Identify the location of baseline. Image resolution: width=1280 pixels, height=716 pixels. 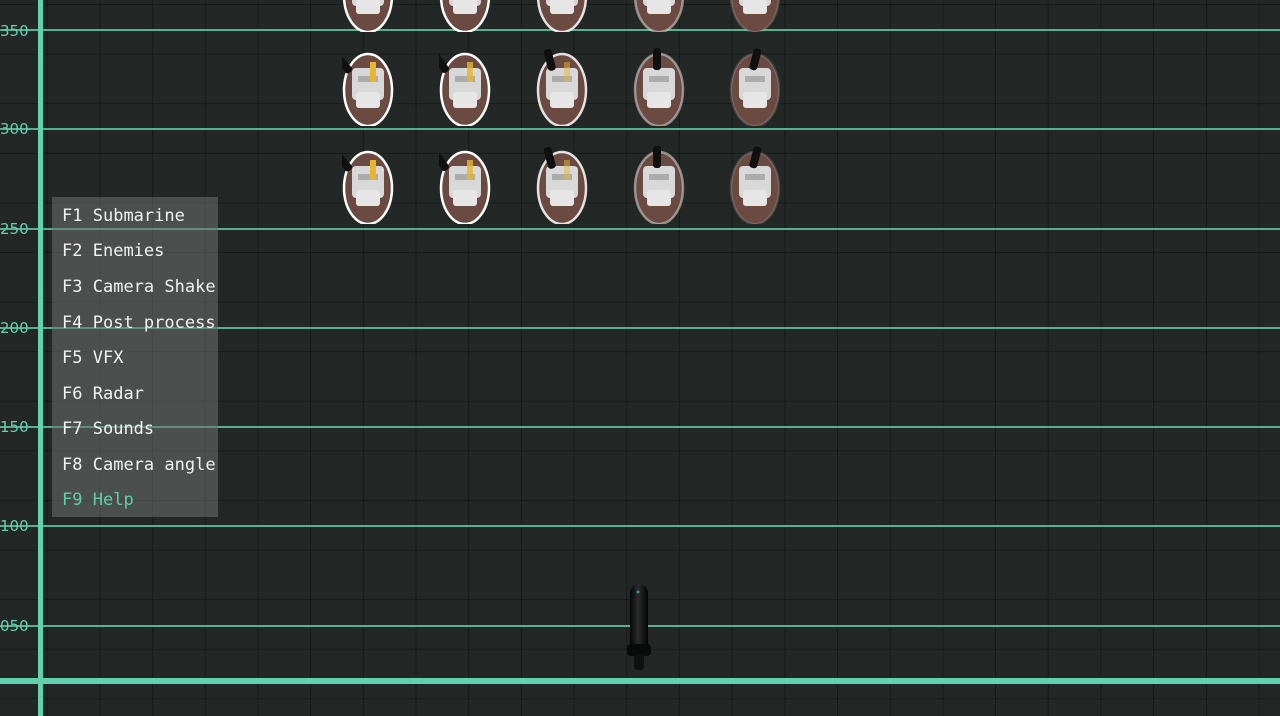
(640, 681).